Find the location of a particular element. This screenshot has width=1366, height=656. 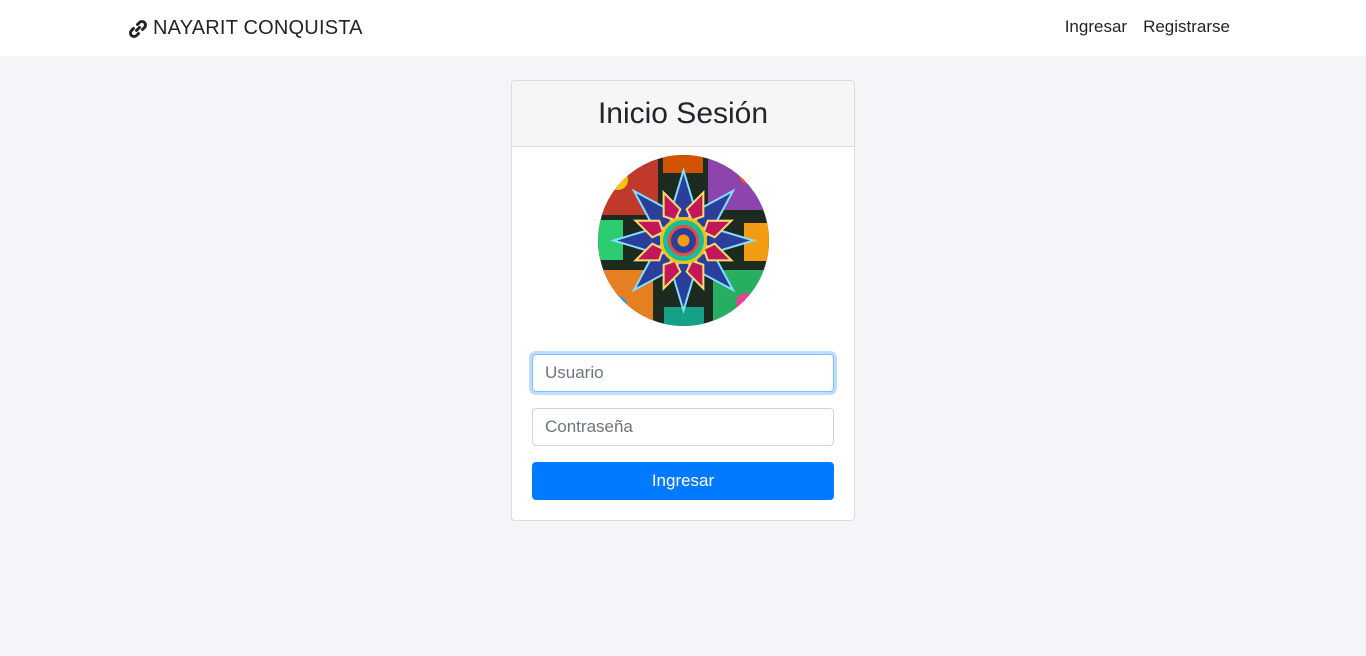

link-icon is located at coordinates (138, 28).